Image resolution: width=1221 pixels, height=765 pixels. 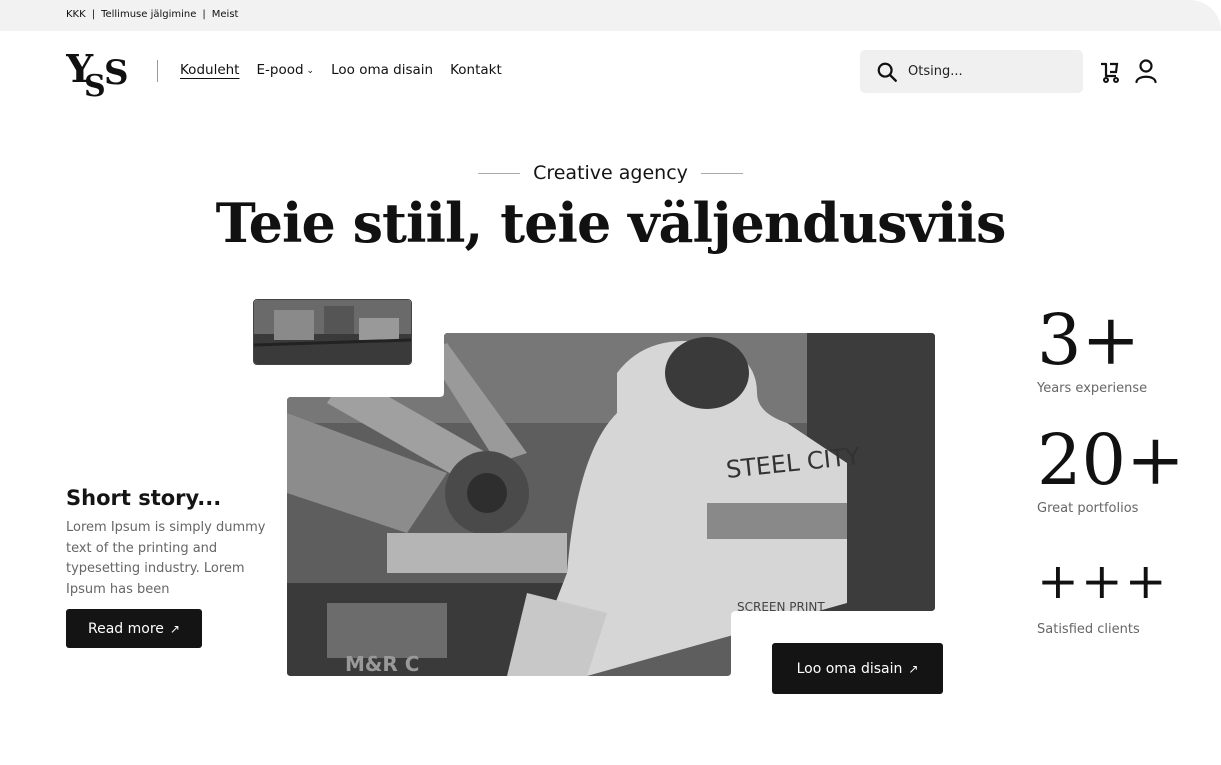 What do you see at coordinates (781, 607) in the screenshot?
I see `shirt-bottom-text: SCREEN PRINT` at bounding box center [781, 607].